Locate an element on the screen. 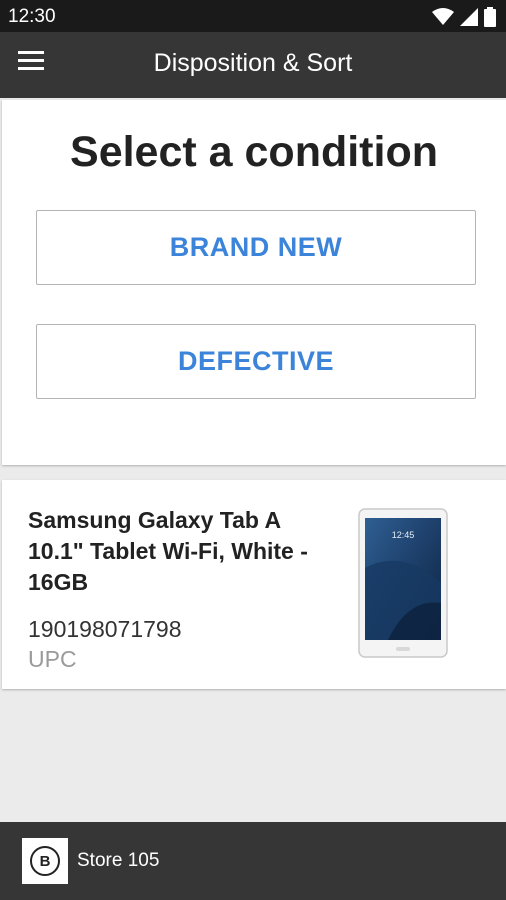 This screenshot has height=900, width=506. store-logo-icon: B is located at coordinates (45, 861).